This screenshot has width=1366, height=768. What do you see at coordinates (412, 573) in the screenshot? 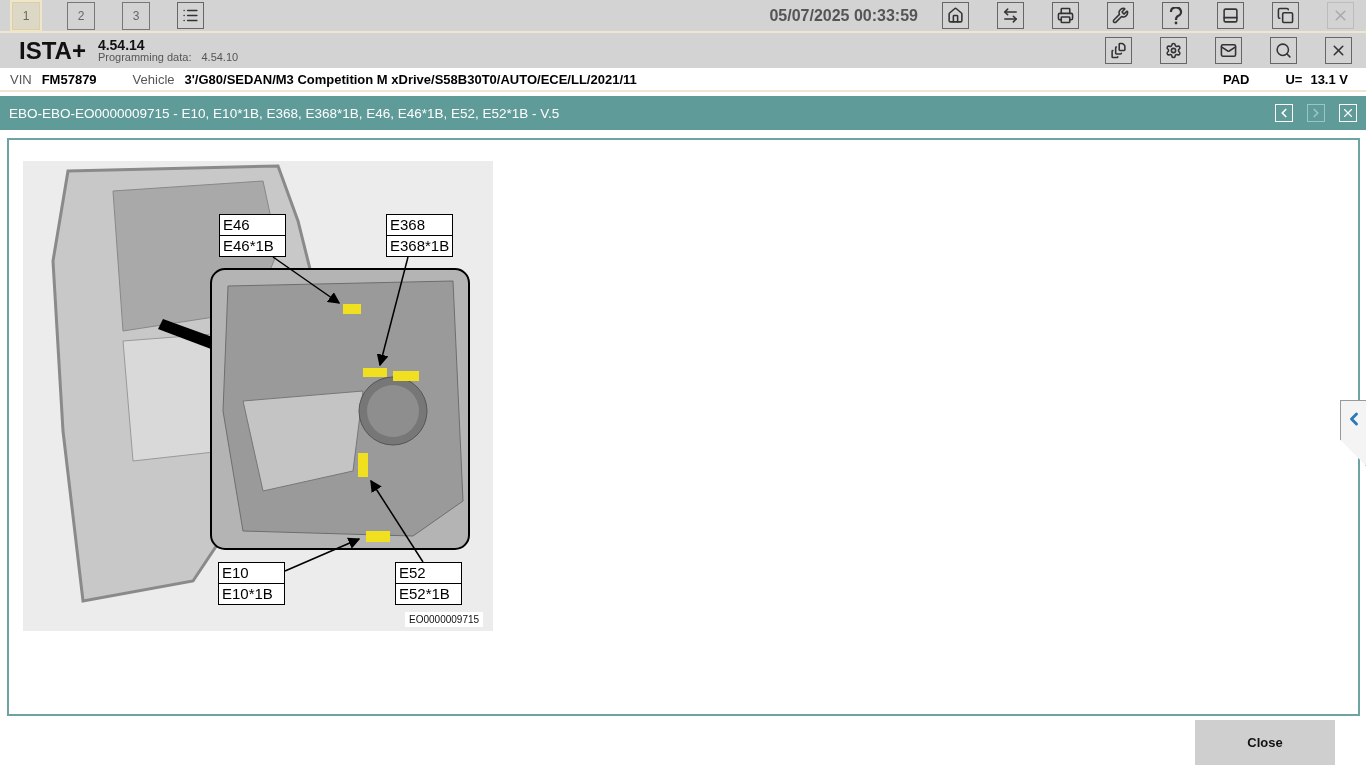
I see `callout-text: E52` at bounding box center [412, 573].